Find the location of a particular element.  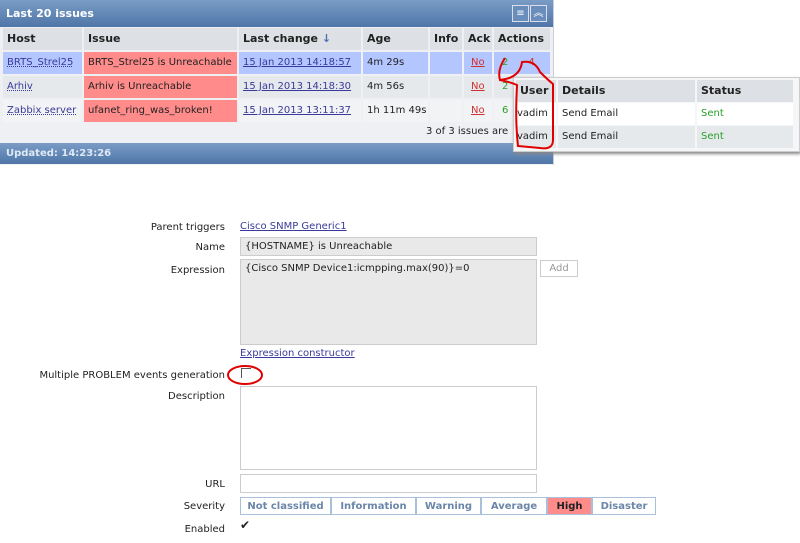

name-input: {HOSTNAME} is Unreachable is located at coordinates (388, 246).